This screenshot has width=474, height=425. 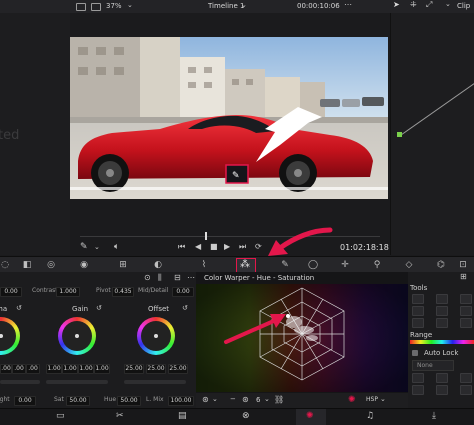 I want to click on gain-r: 1.00, so click(x=70, y=369).